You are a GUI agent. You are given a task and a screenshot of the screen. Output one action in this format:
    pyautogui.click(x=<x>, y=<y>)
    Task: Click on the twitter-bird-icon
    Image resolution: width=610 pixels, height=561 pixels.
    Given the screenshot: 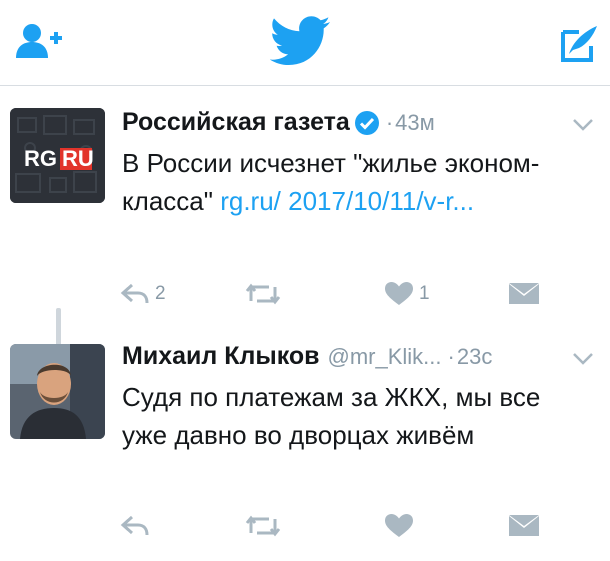 What is the action you would take?
    pyautogui.click(x=300, y=41)
    